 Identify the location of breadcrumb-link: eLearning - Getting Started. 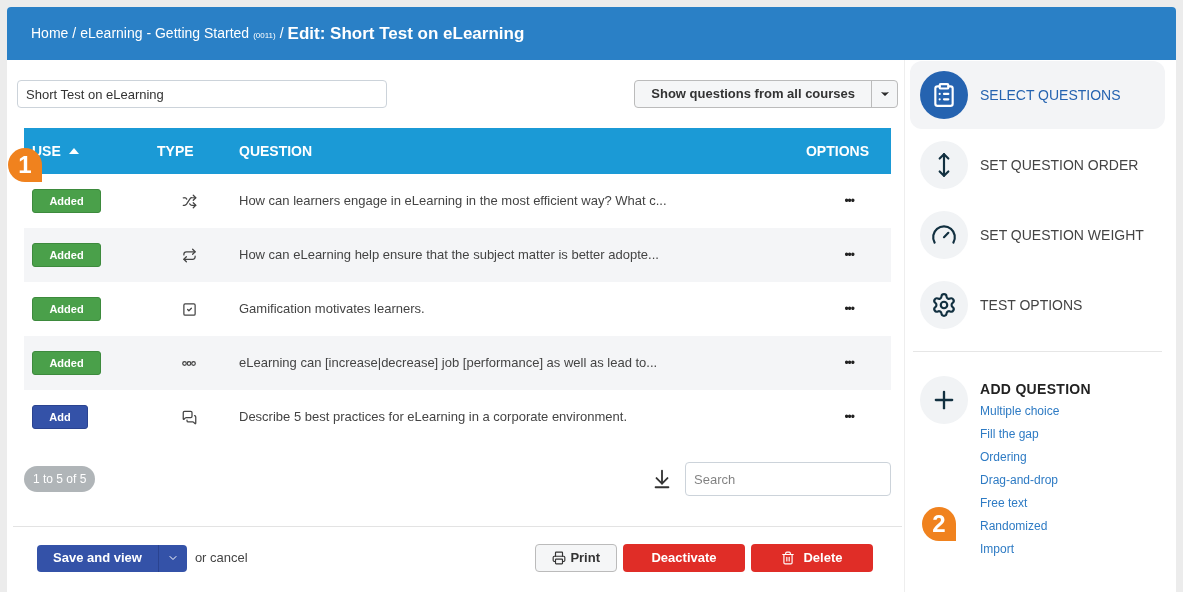
(165, 33).